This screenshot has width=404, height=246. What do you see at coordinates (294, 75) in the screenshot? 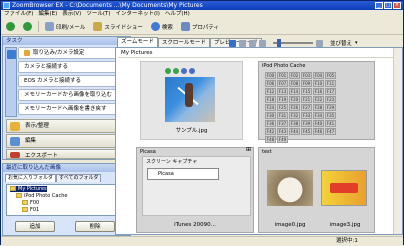
I see `ipod-subfolder-cell: F02` at bounding box center [294, 75].